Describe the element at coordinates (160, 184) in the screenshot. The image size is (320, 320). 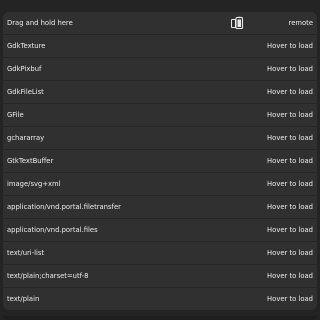
I see `format-row: image/svg+xml Hover to load` at that location.